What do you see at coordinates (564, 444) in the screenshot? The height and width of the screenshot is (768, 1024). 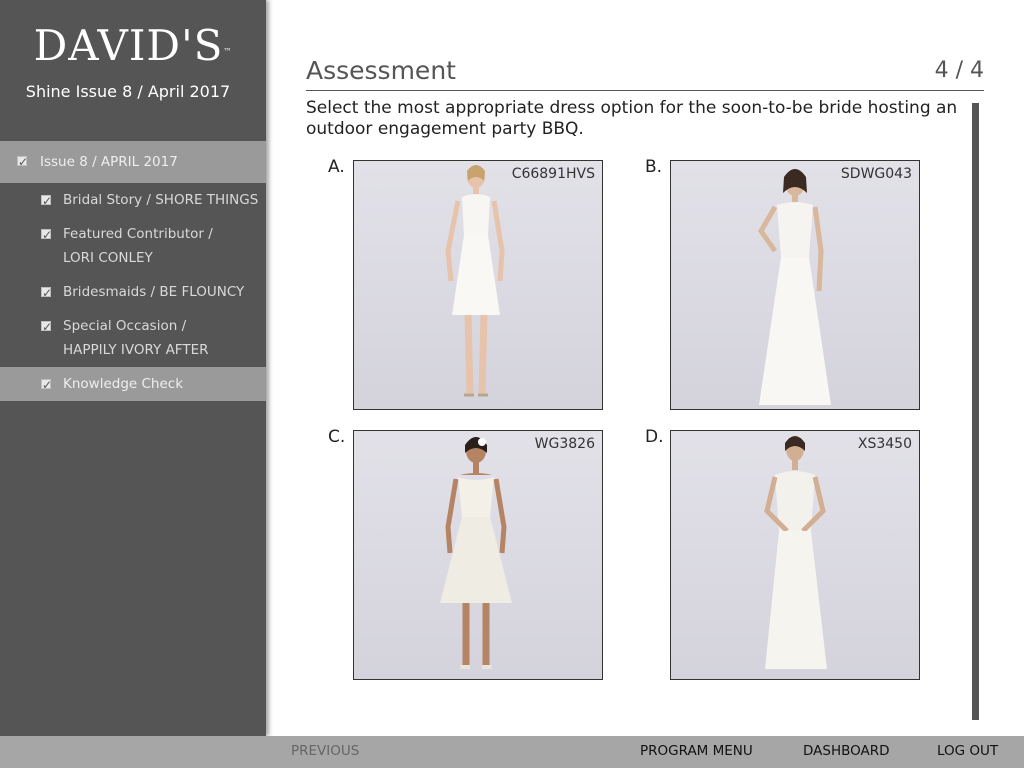 I see `option-c-code: WG3826` at bounding box center [564, 444].